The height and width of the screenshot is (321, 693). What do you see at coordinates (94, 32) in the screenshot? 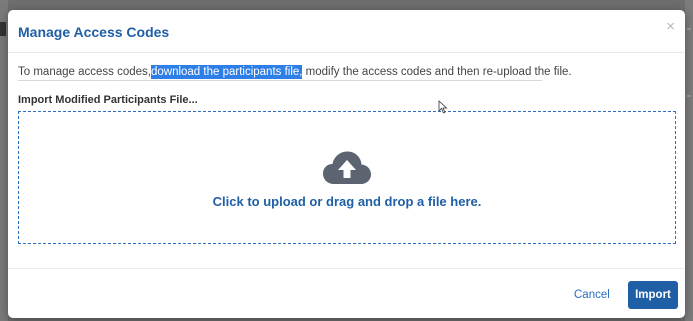
I see `dialog-title: Manage Access Codes` at bounding box center [94, 32].